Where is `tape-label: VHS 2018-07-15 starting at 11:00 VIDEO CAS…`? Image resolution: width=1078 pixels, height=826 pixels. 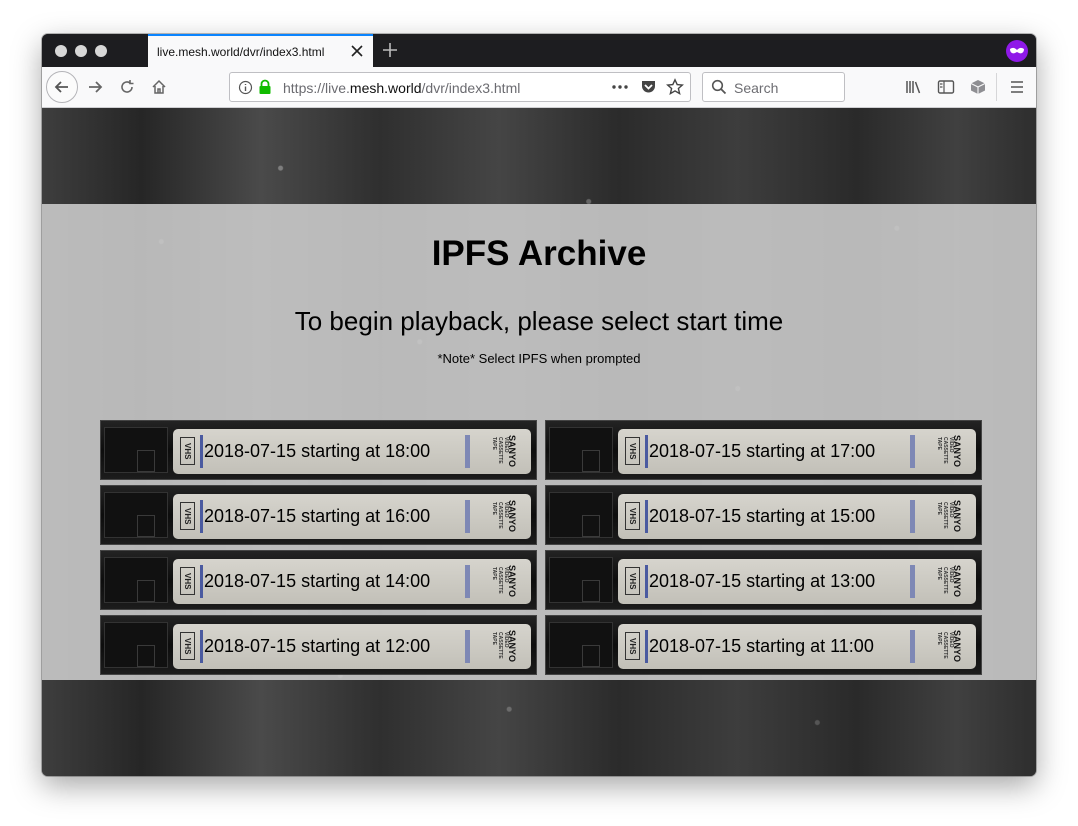 tape-label: VHS 2018-07-15 starting at 11:00 VIDEO CAS… is located at coordinates (797, 646).